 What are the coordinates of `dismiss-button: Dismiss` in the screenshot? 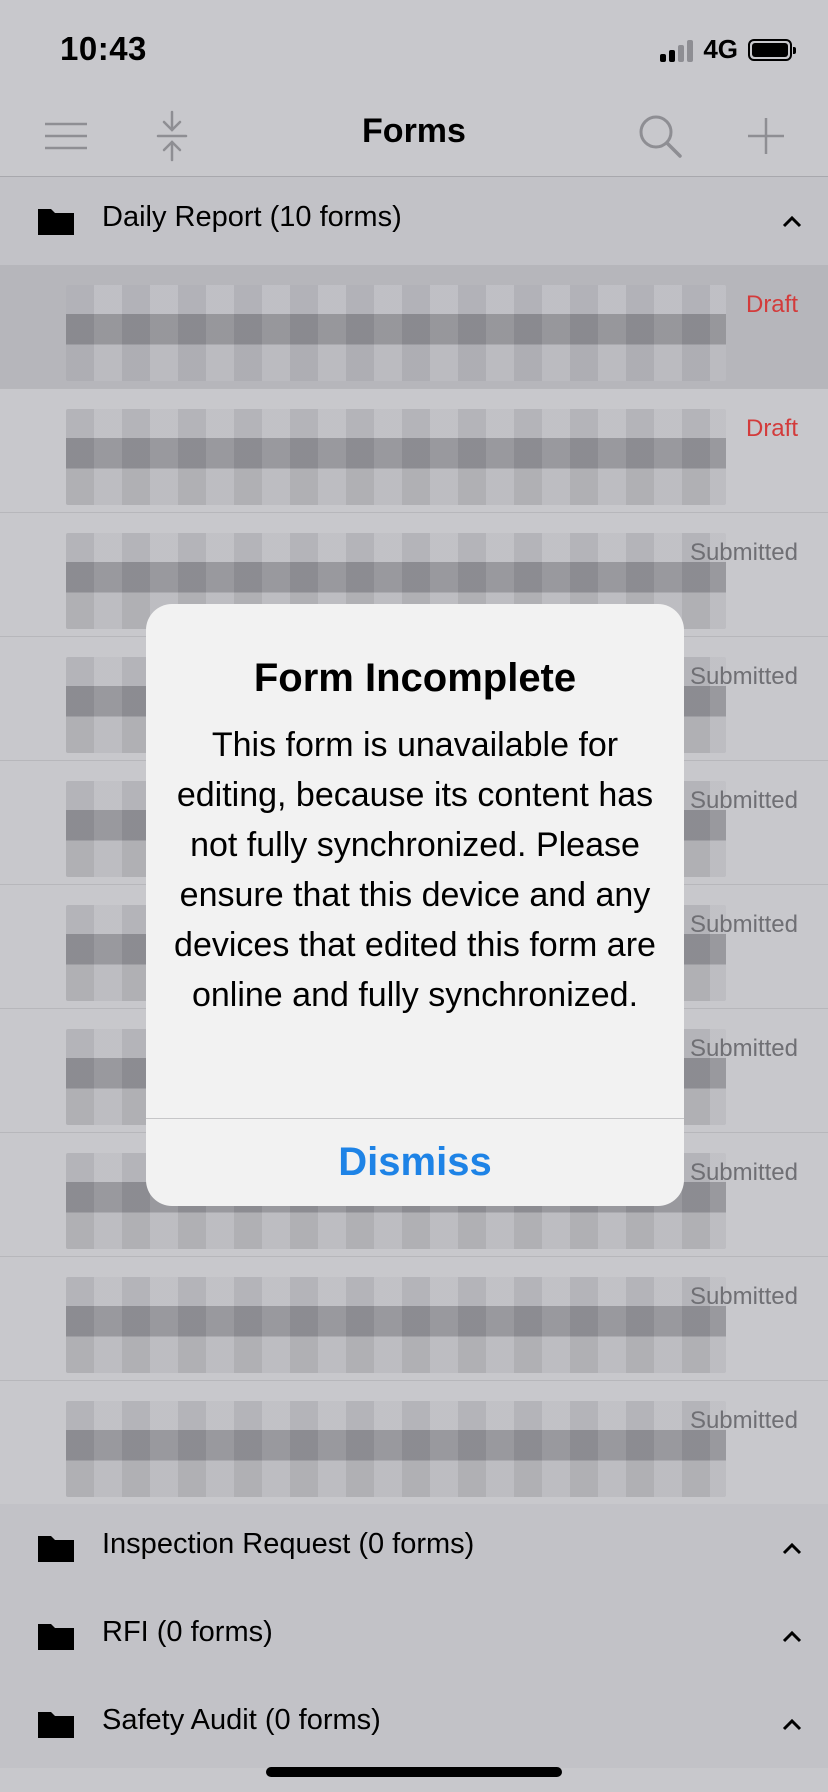 It's located at (415, 1162).